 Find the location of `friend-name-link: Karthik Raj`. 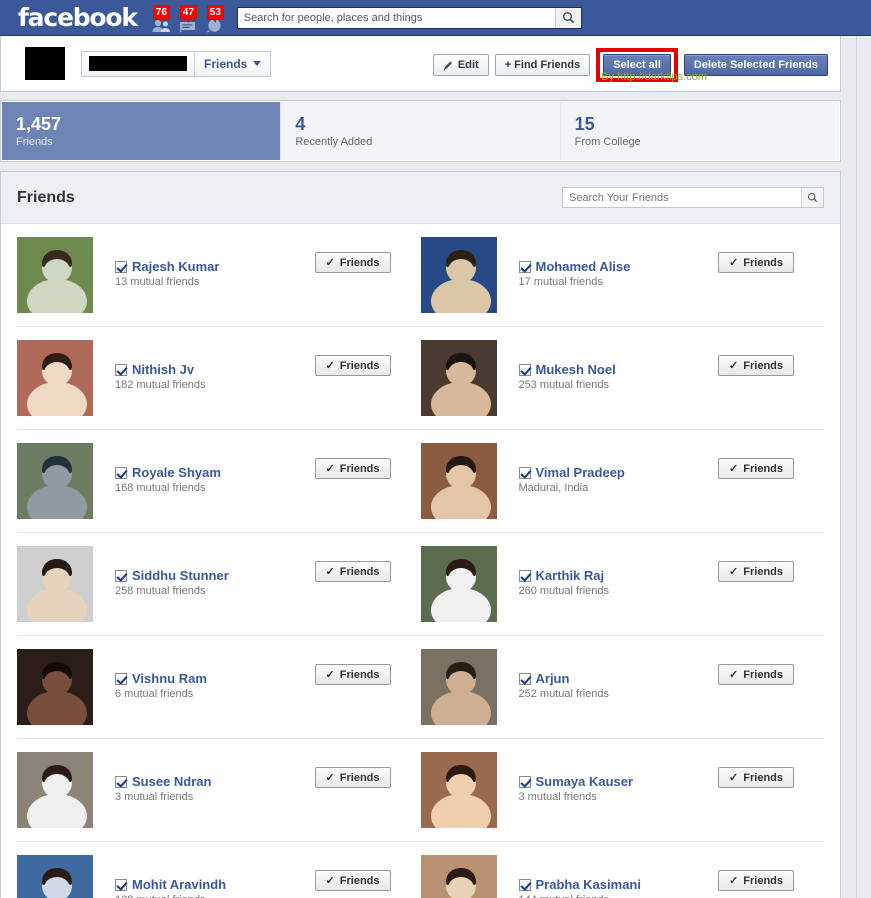

friend-name-link: Karthik Raj is located at coordinates (570, 575).